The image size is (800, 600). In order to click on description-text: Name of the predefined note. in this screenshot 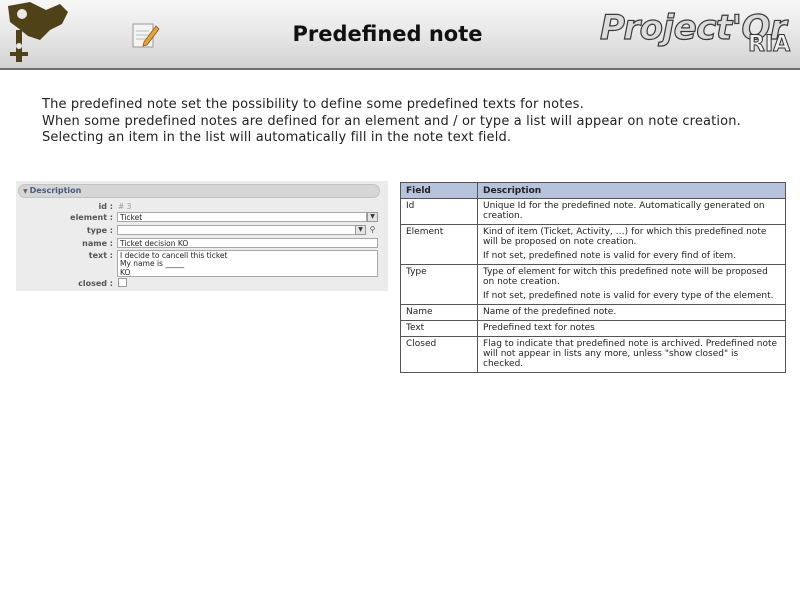, I will do `click(550, 312)`.